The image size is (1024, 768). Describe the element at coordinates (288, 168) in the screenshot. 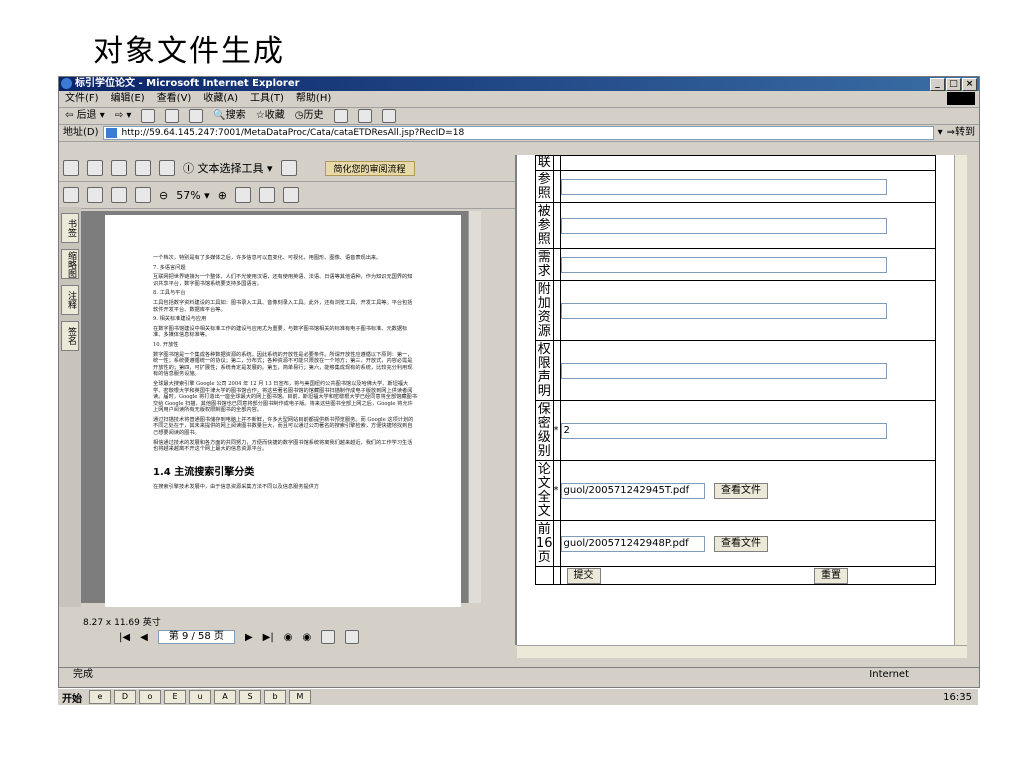

I see `snapshot-icon` at that location.